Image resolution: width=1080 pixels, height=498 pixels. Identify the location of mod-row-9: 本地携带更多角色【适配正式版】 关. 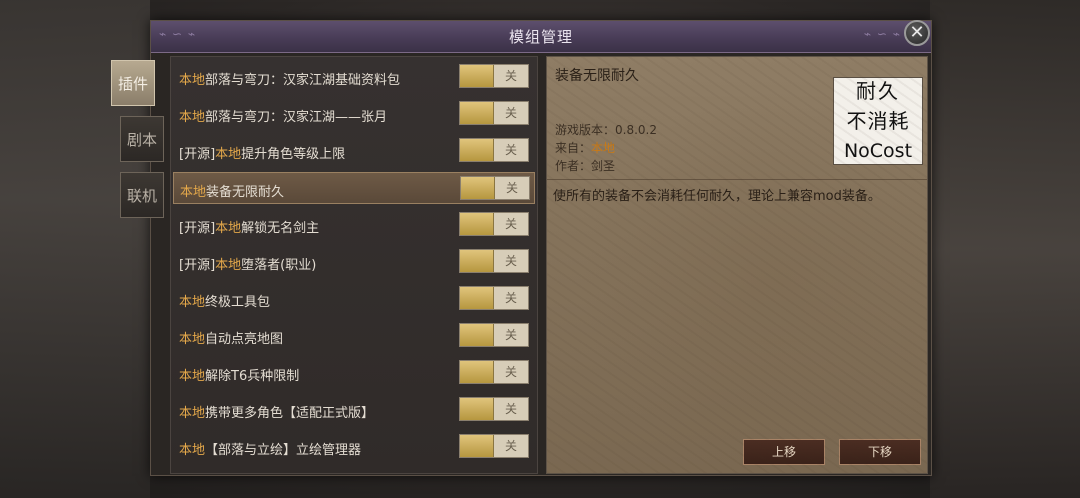
(354, 410).